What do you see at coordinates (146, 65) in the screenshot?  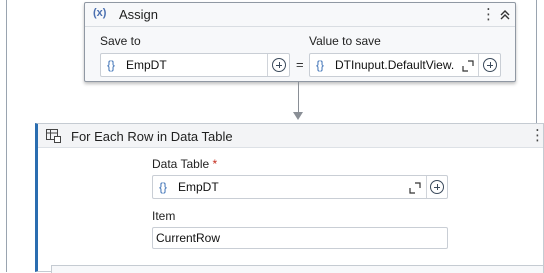 I see `save-to-value: EmpDT` at bounding box center [146, 65].